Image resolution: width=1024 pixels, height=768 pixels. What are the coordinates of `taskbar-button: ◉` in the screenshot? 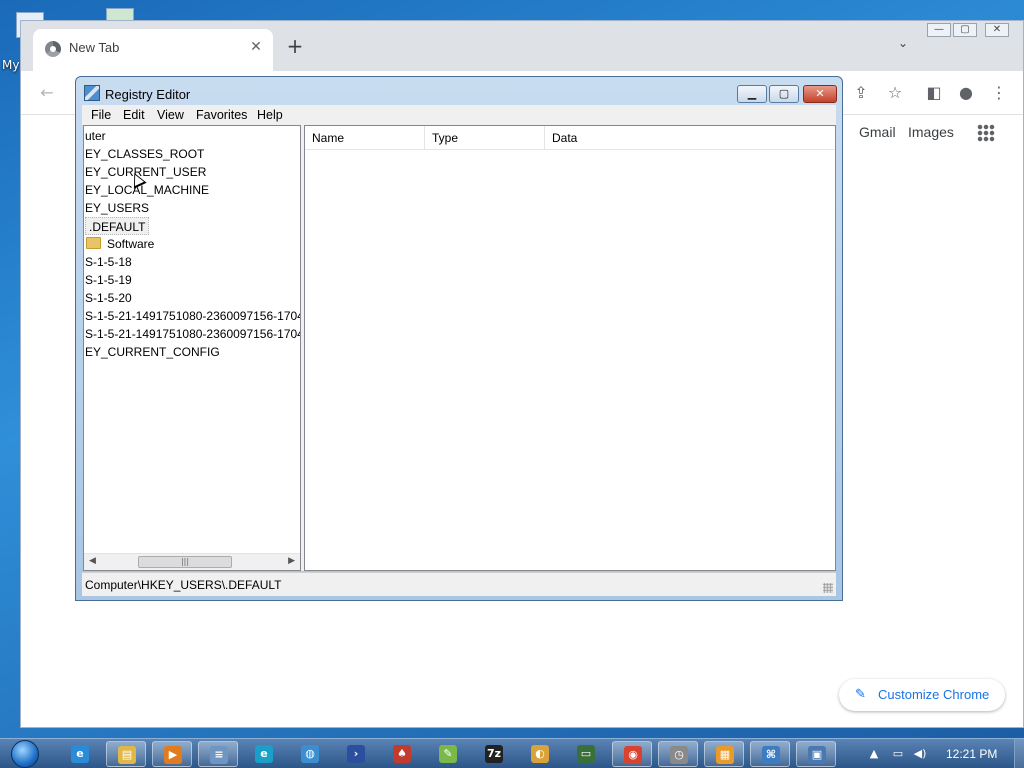 It's located at (632, 754).